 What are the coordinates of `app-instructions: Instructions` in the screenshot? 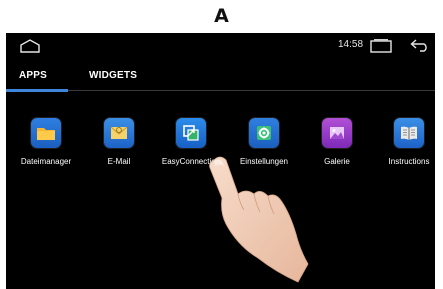 It's located at (404, 142).